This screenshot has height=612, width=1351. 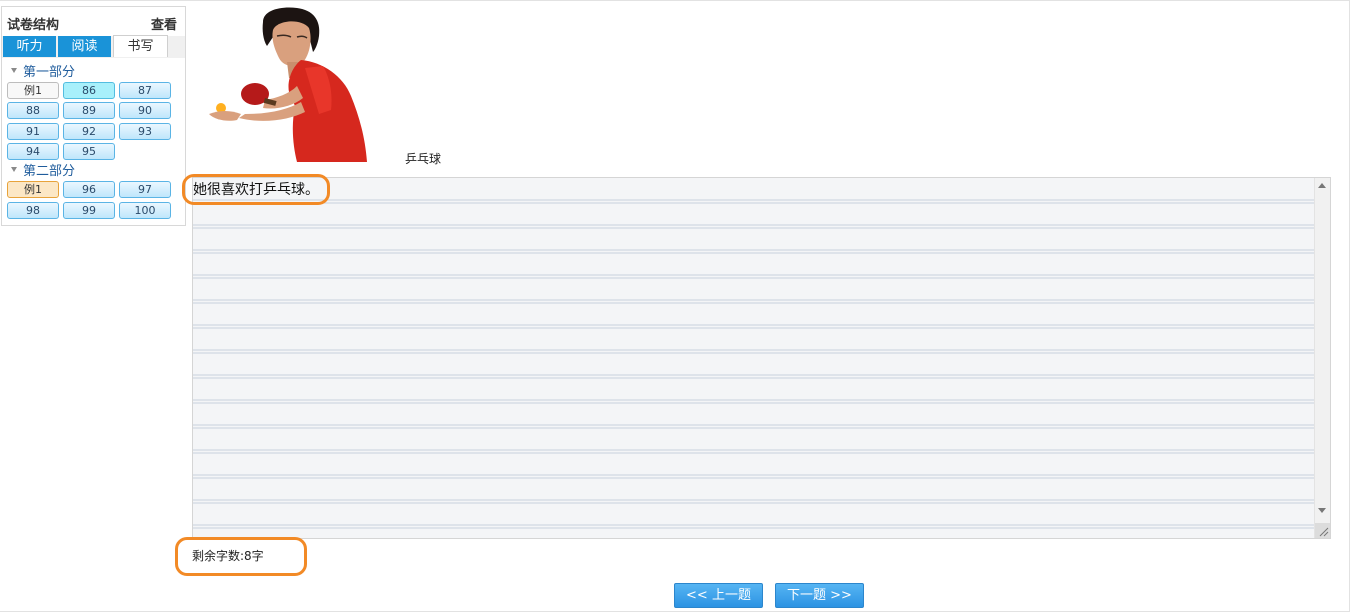 What do you see at coordinates (89, 189) in the screenshot?
I see `question-button: 96` at bounding box center [89, 189].